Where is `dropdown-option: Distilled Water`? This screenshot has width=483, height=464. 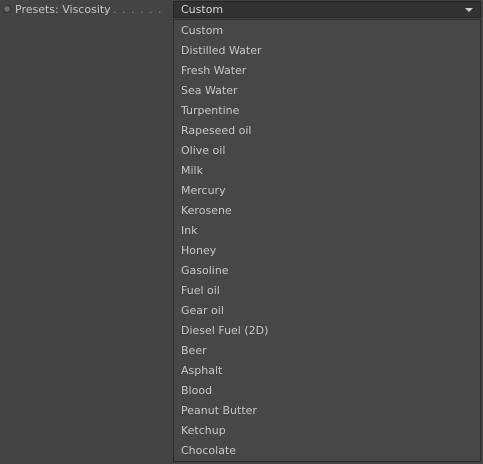
dropdown-option: Distilled Water is located at coordinates (327, 51).